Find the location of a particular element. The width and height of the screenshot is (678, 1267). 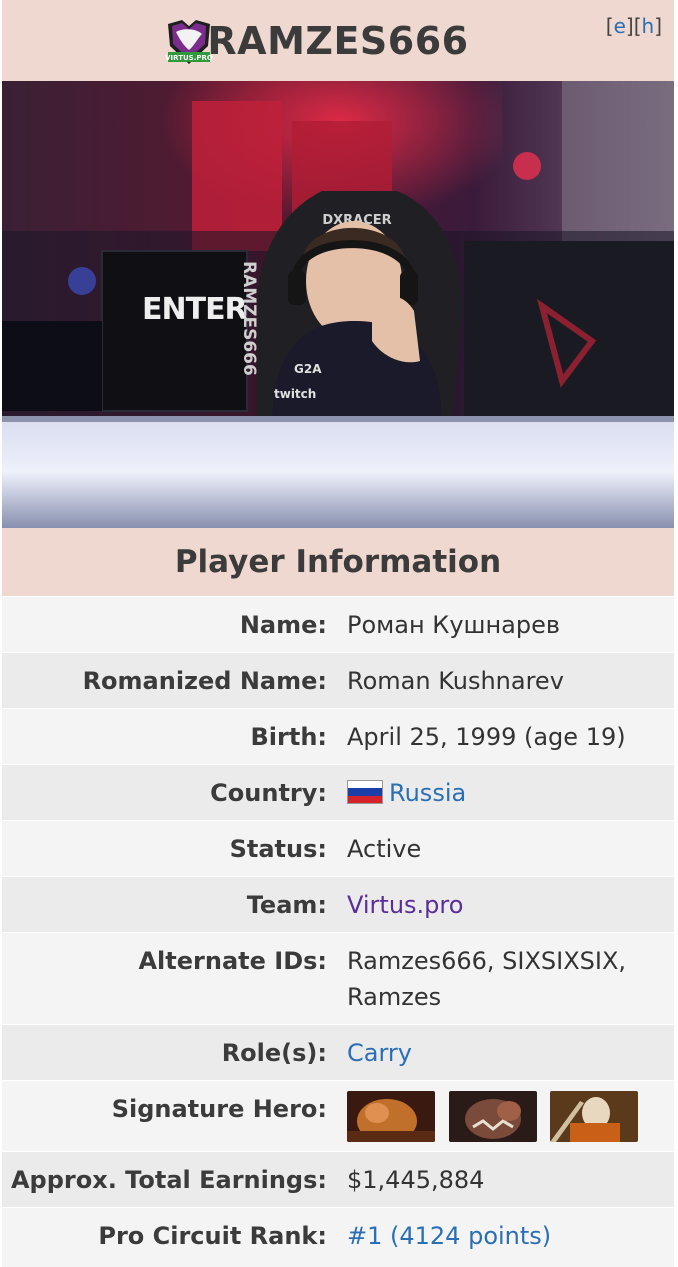

info-row-signature-hero: Signature Hero: is located at coordinates (338, 1115).